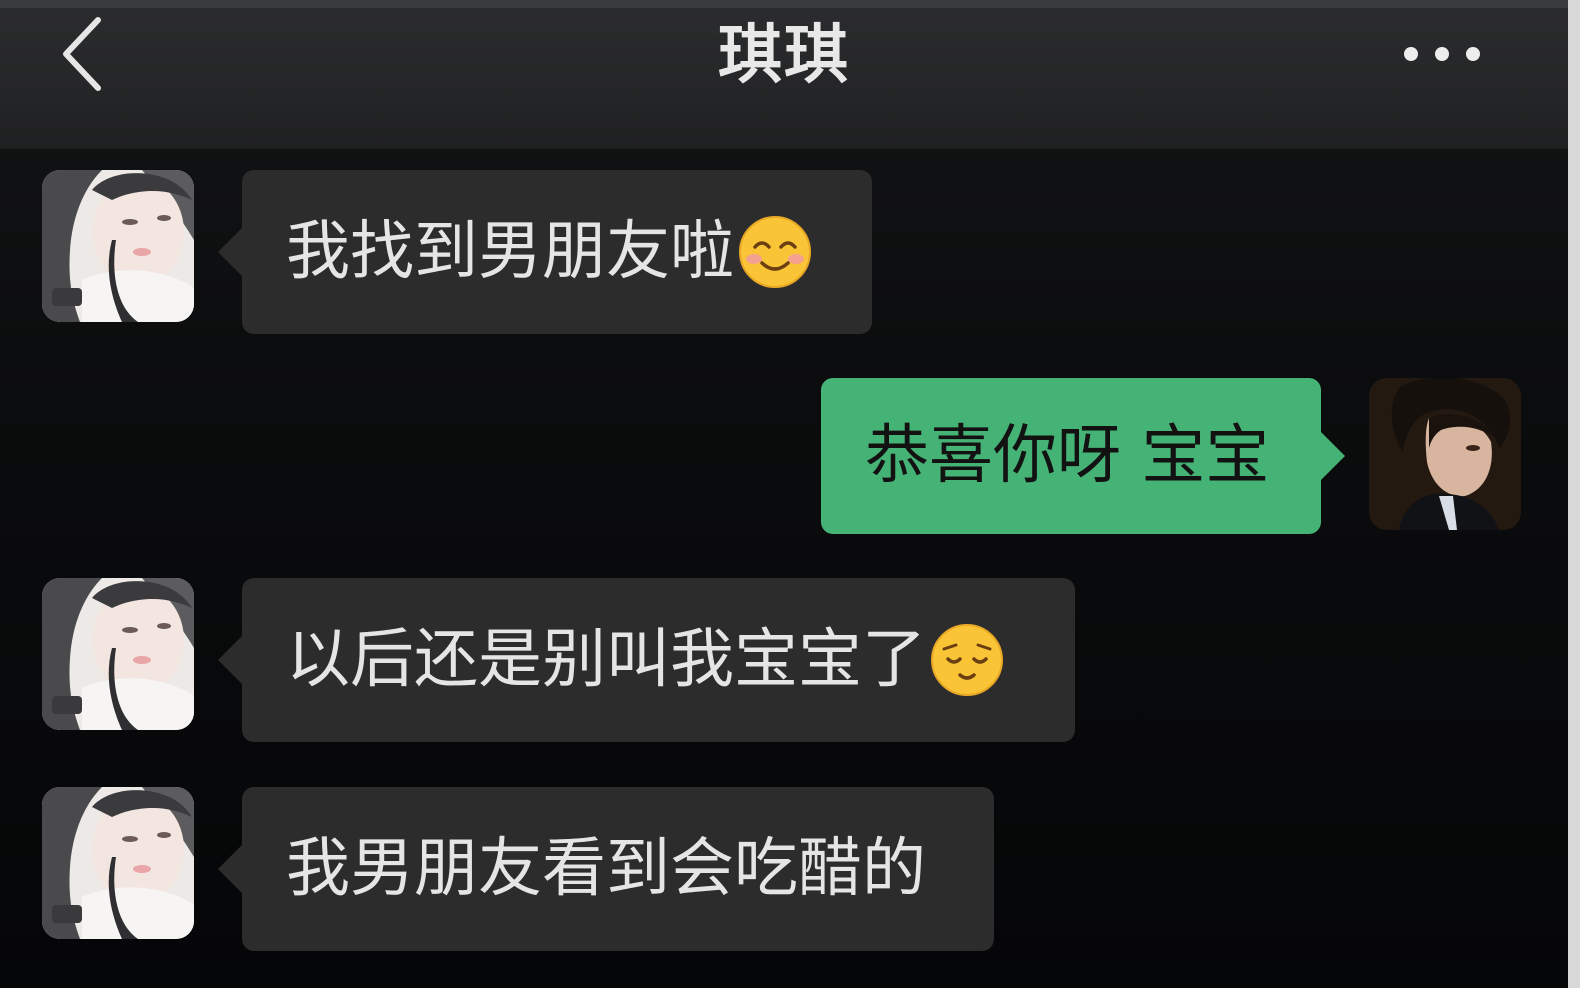 This screenshot has width=1580, height=988. What do you see at coordinates (784, 4) in the screenshot?
I see `status-strip` at bounding box center [784, 4].